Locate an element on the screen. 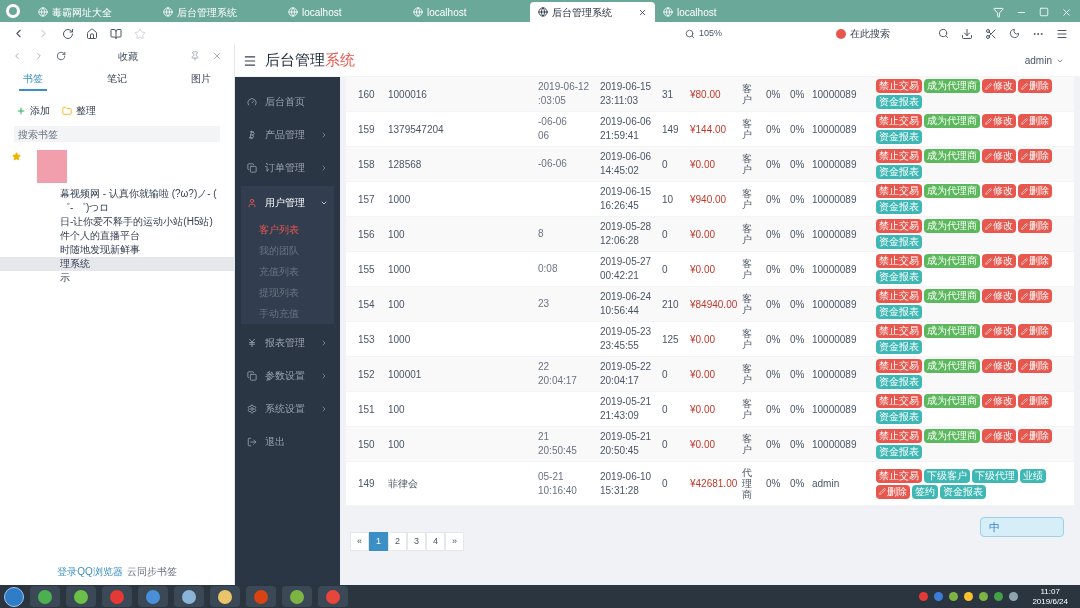 This screenshot has width=1080, height=608. action-button: 业绩 is located at coordinates (1033, 475).